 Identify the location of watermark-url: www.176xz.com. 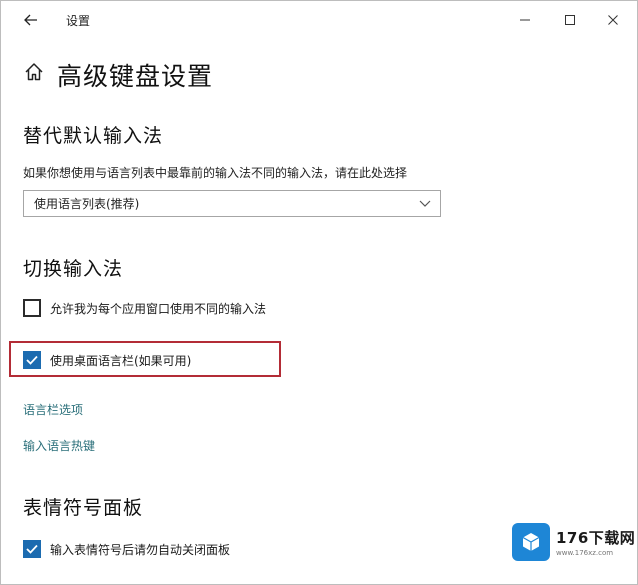
(585, 553).